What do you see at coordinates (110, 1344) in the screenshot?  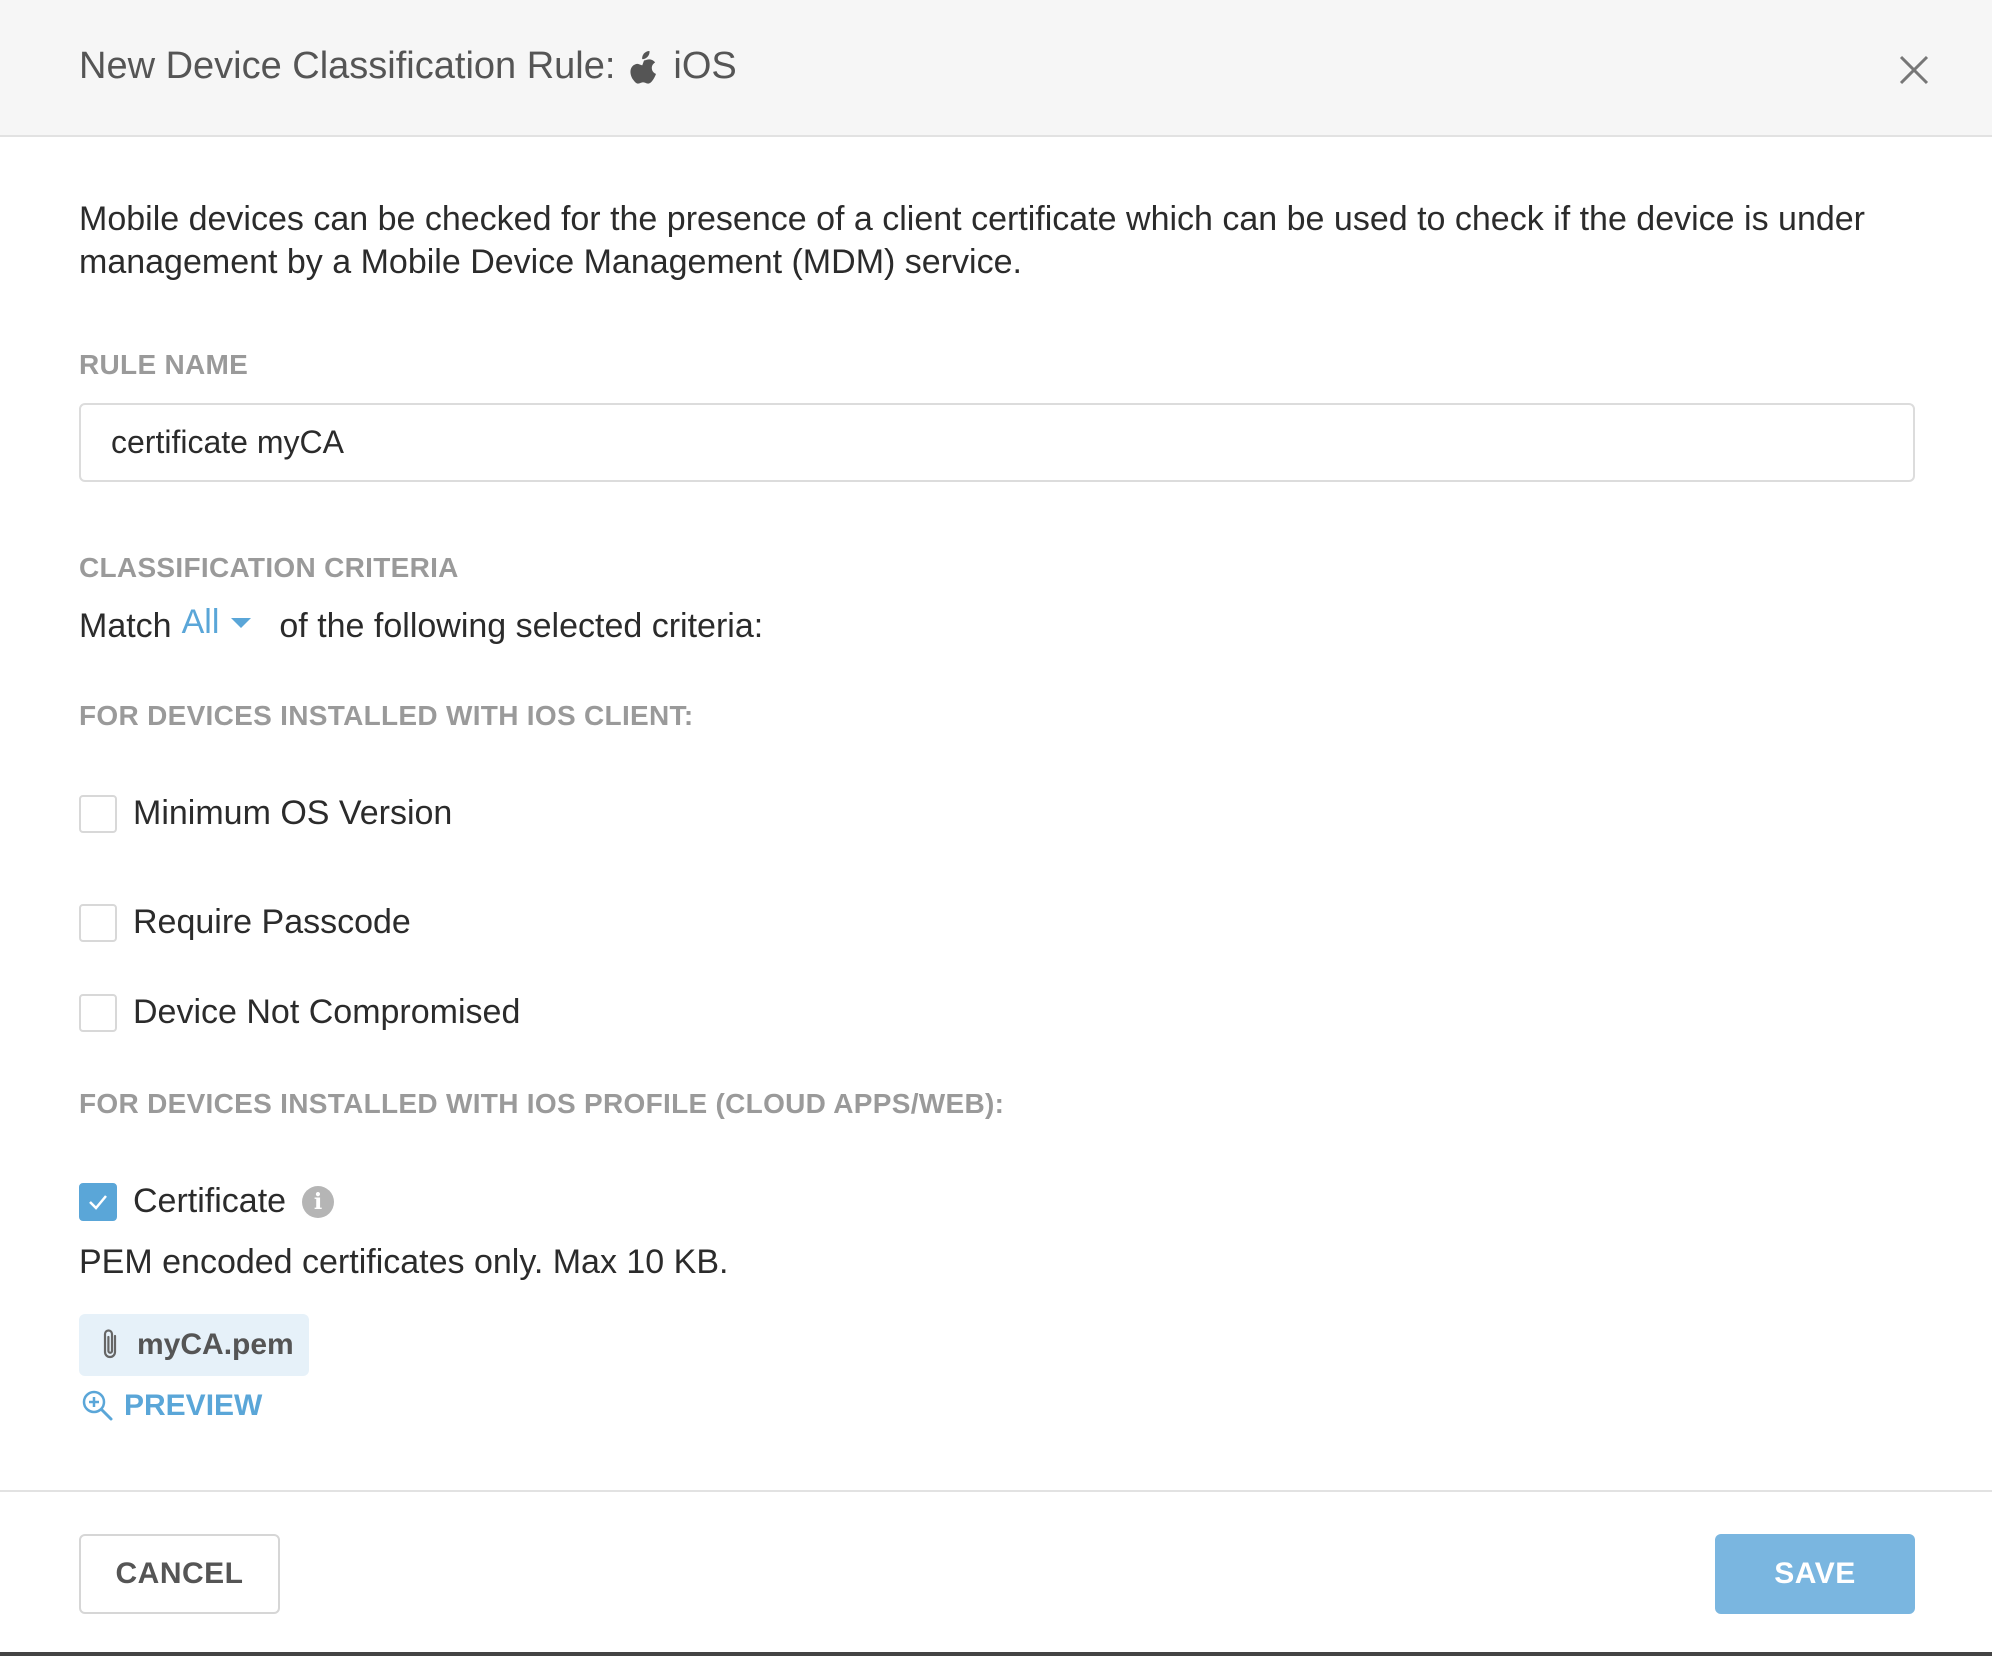 I see `paperclip-icon` at bounding box center [110, 1344].